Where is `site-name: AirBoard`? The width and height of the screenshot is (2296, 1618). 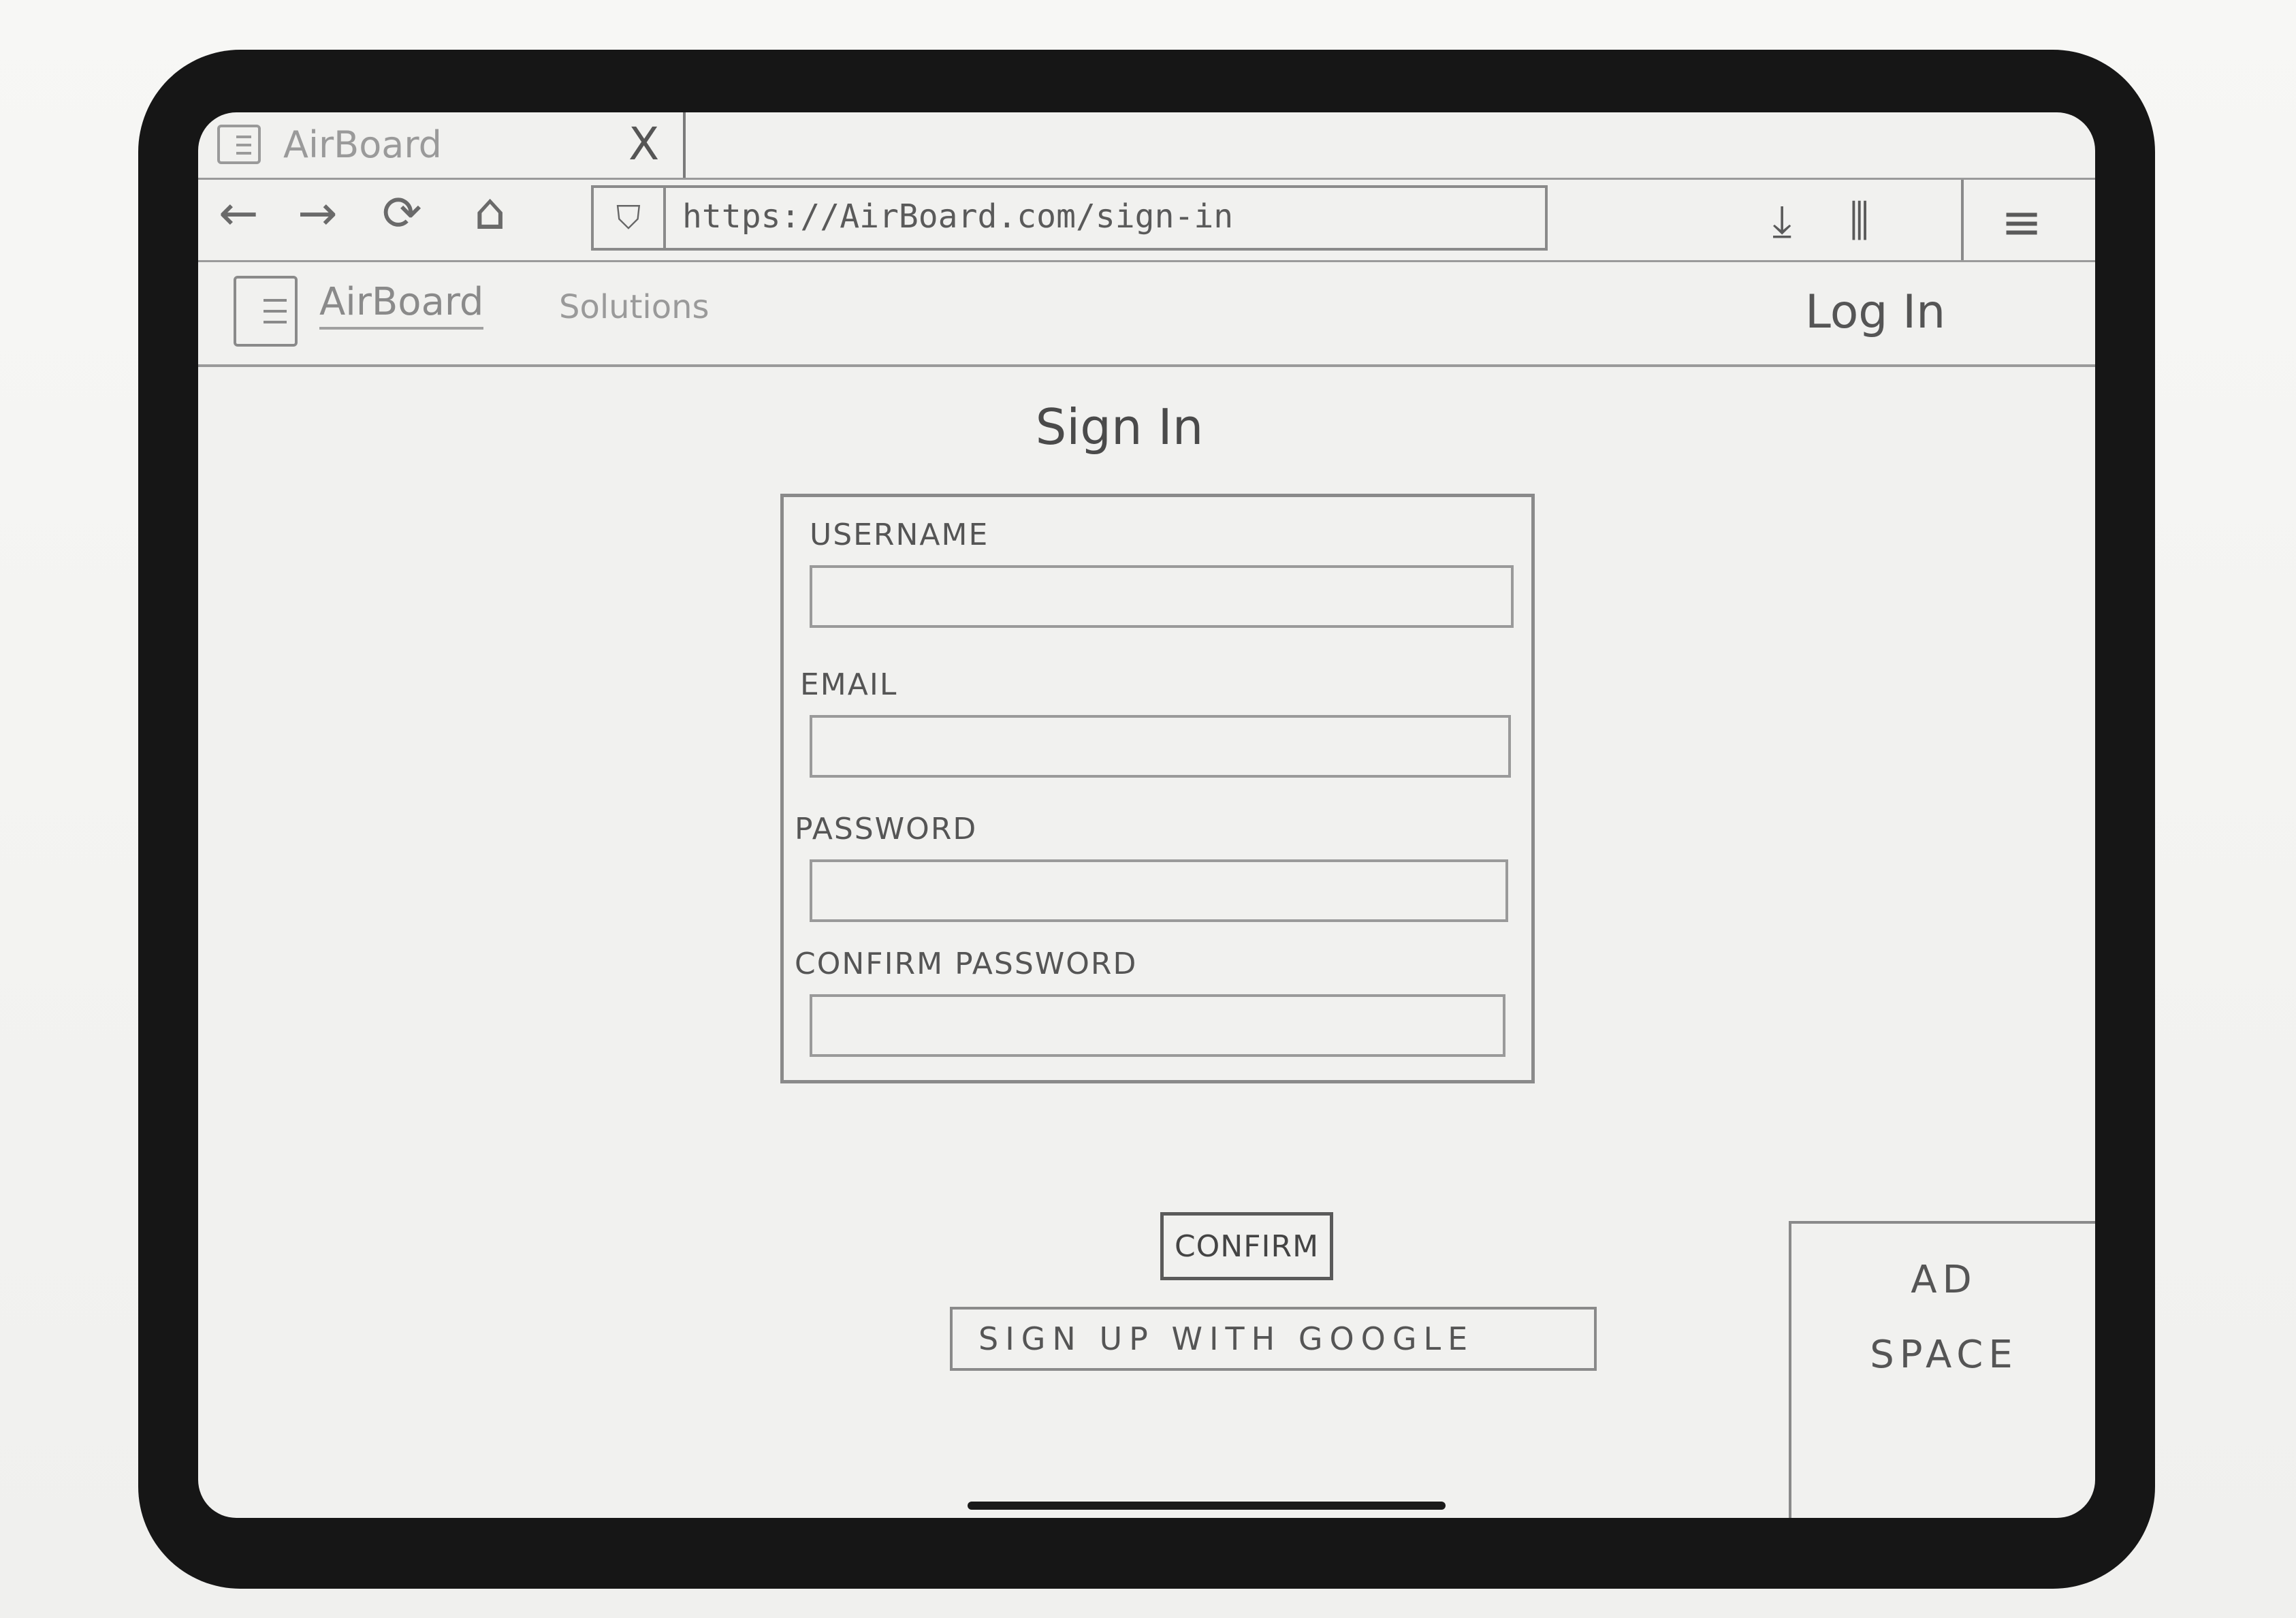 site-name: AirBoard is located at coordinates (401, 305).